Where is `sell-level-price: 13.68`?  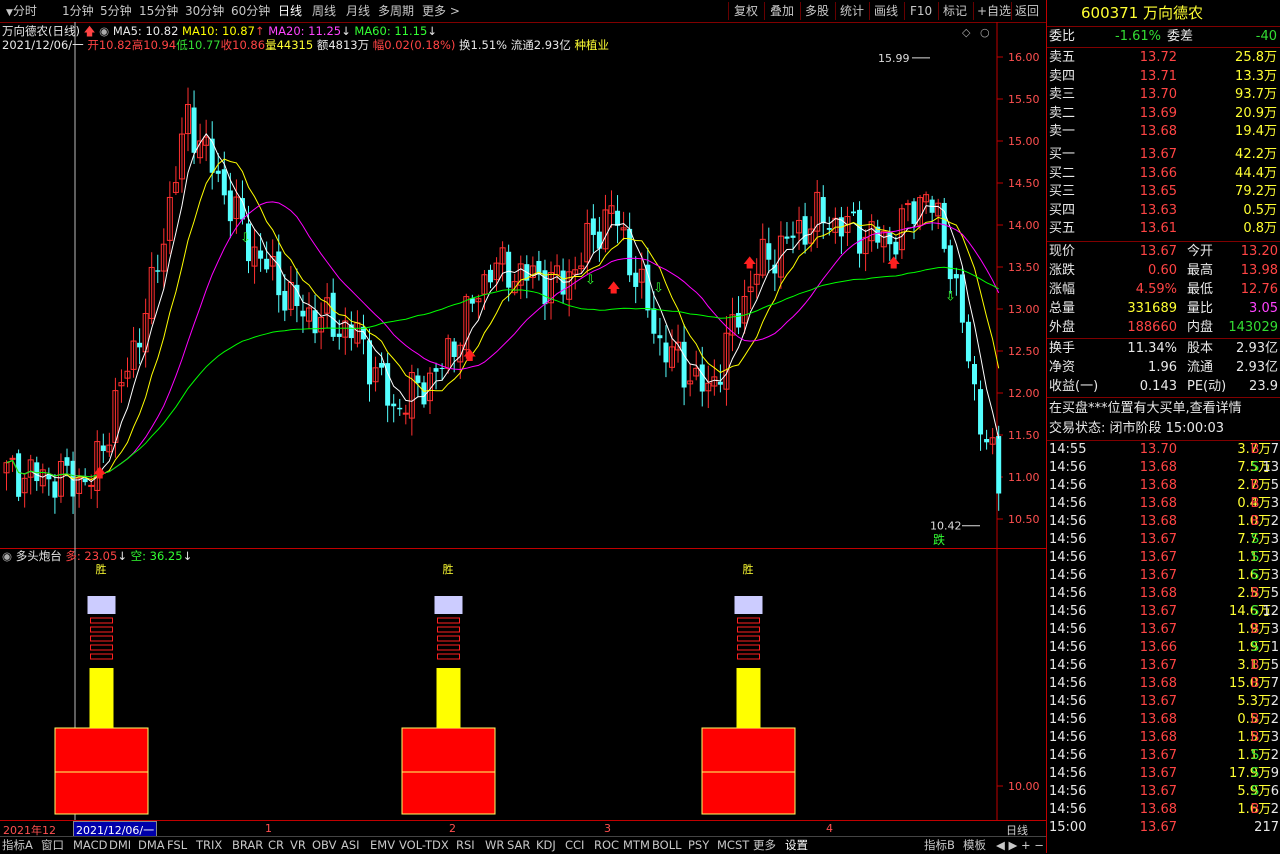
sell-level-price: 13.68 is located at coordinates (1142, 132).